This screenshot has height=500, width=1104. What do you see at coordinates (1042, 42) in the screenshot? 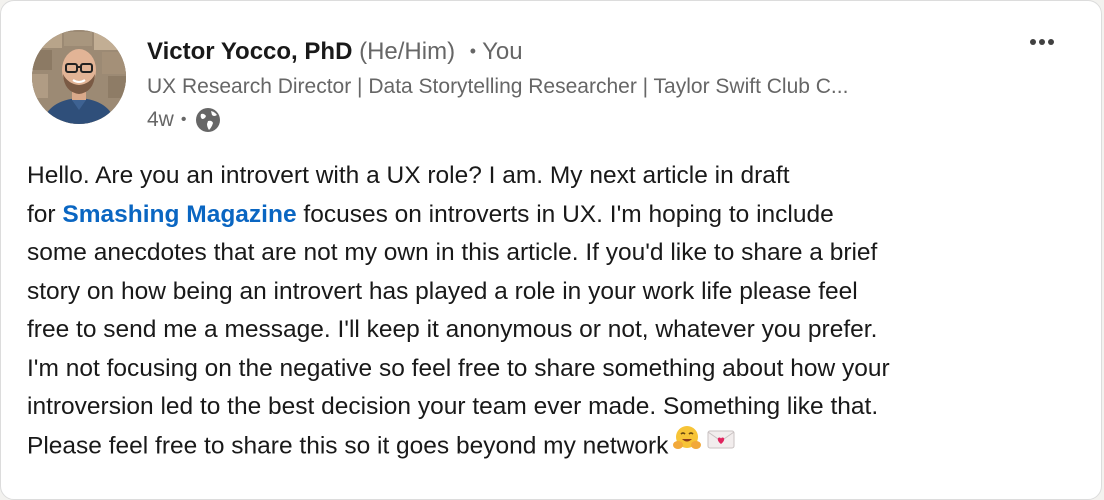
I see `more-options-icon` at bounding box center [1042, 42].